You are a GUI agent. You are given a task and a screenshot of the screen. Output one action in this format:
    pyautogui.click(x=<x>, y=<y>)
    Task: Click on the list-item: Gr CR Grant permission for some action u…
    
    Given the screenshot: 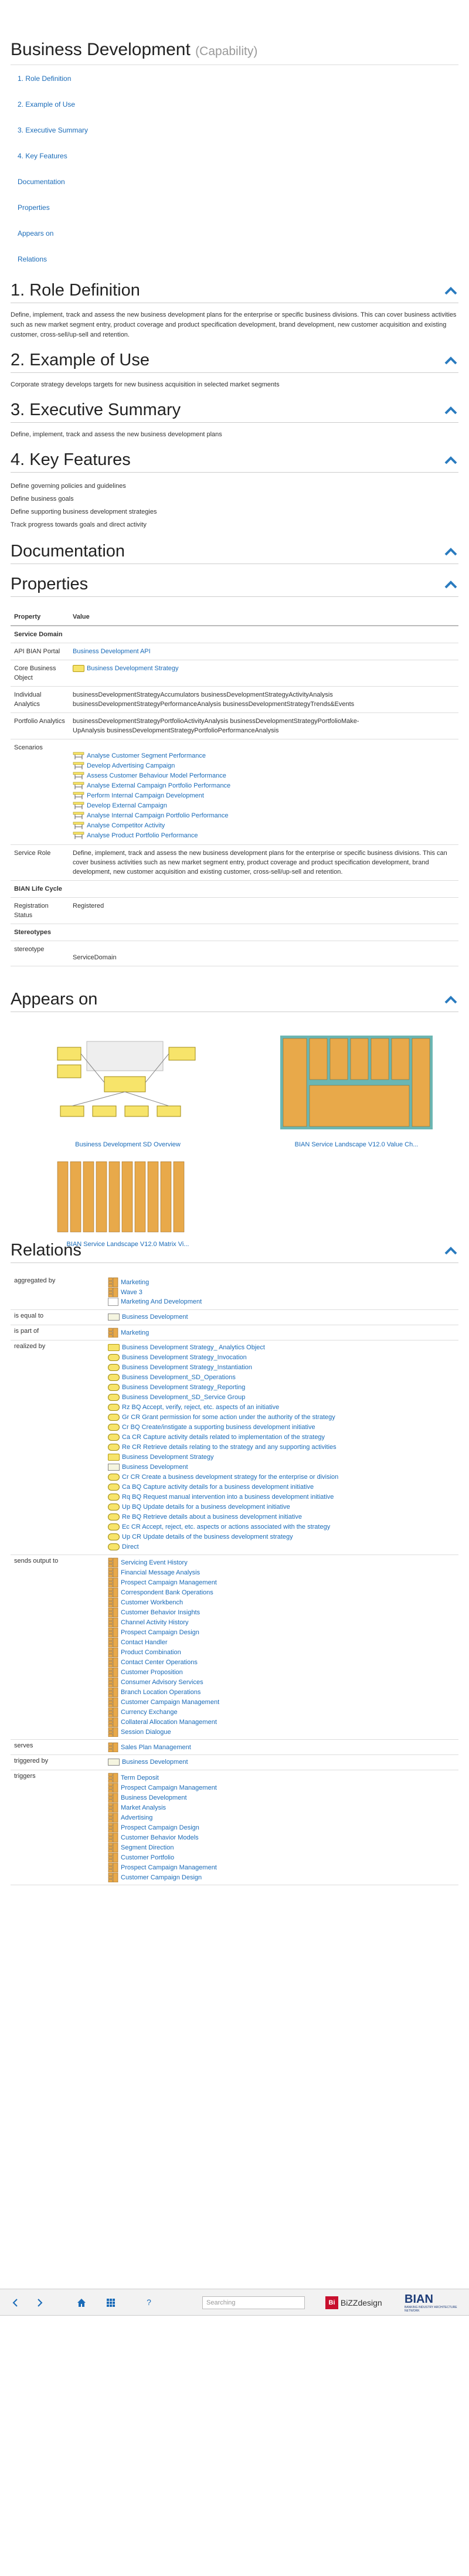 What is the action you would take?
    pyautogui.click(x=281, y=1418)
    